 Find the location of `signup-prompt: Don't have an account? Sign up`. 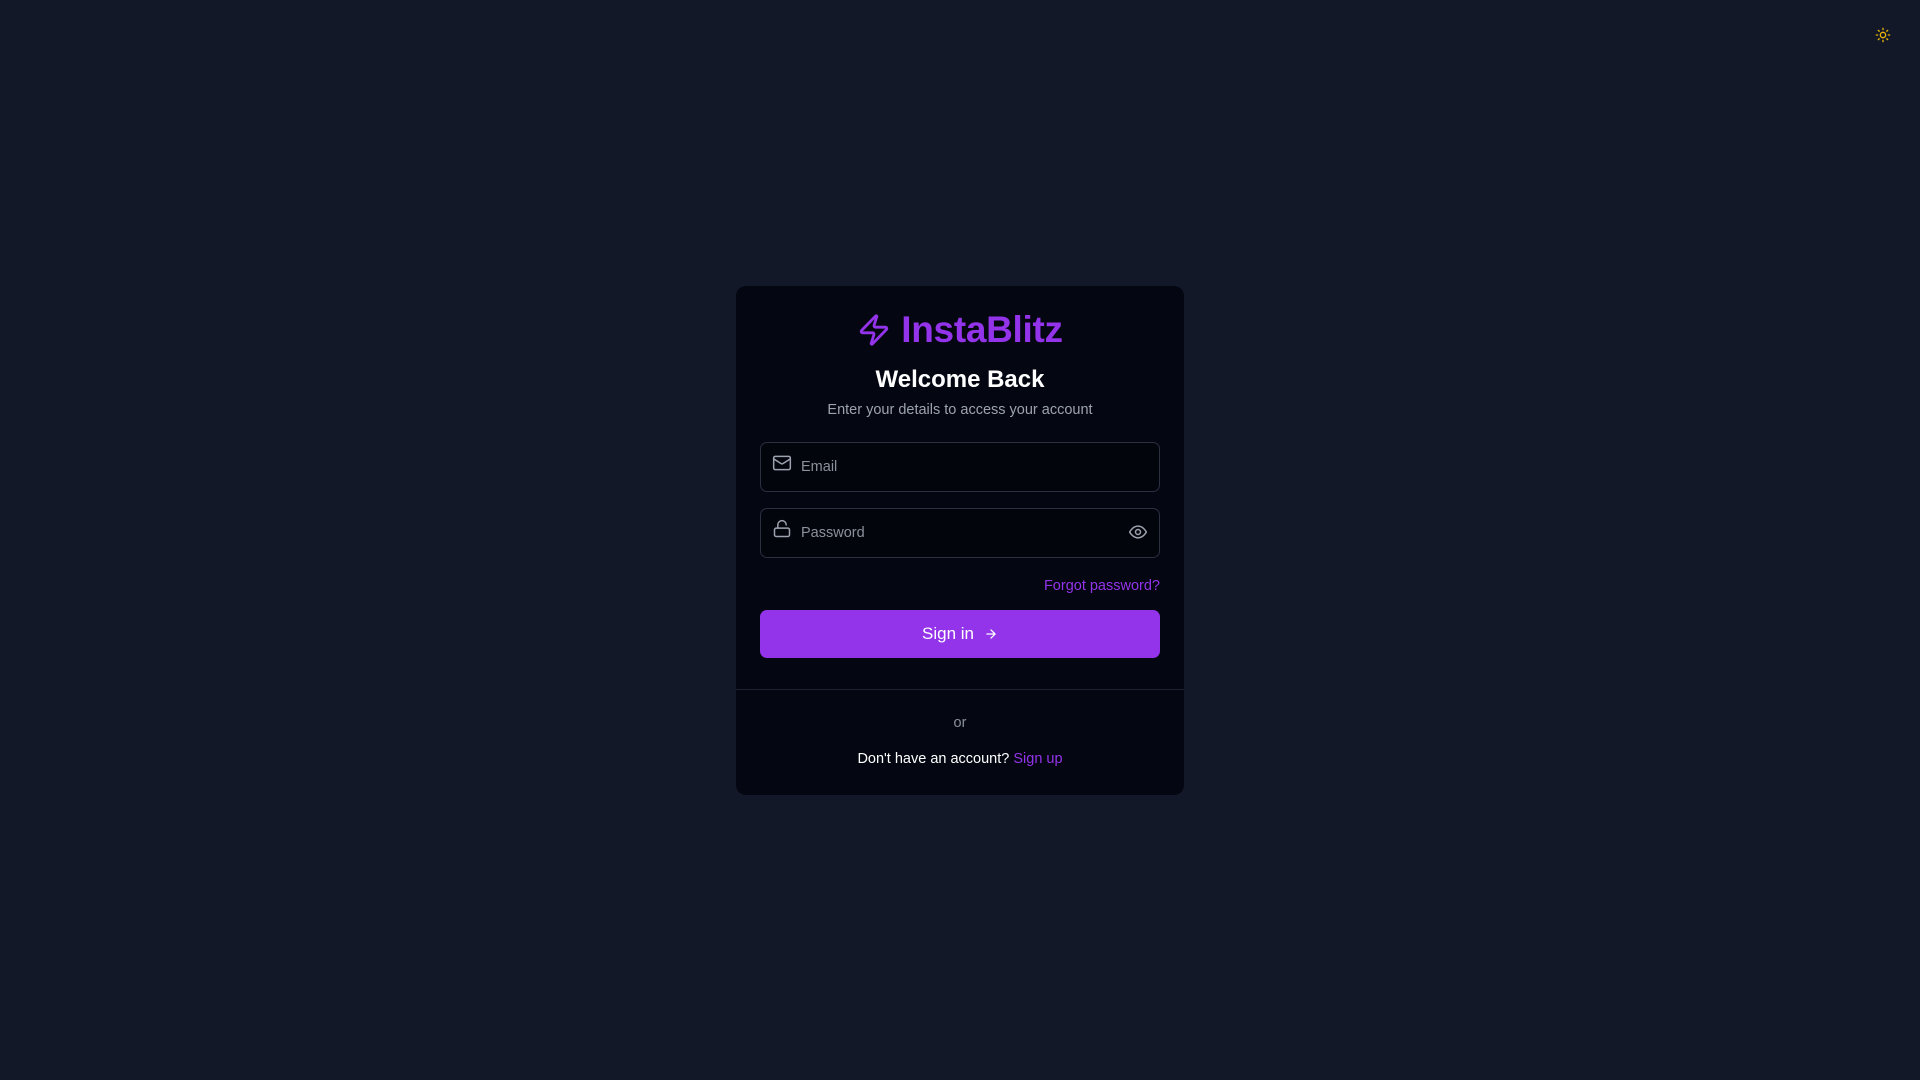

signup-prompt: Don't have an account? Sign up is located at coordinates (960, 759).